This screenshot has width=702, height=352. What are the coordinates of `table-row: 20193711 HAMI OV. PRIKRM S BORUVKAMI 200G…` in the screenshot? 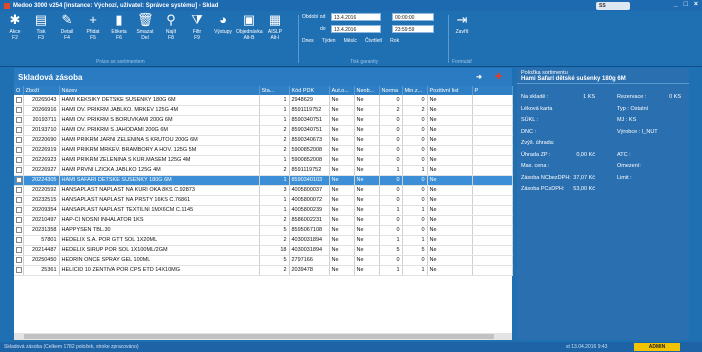 It's located at (263, 120).